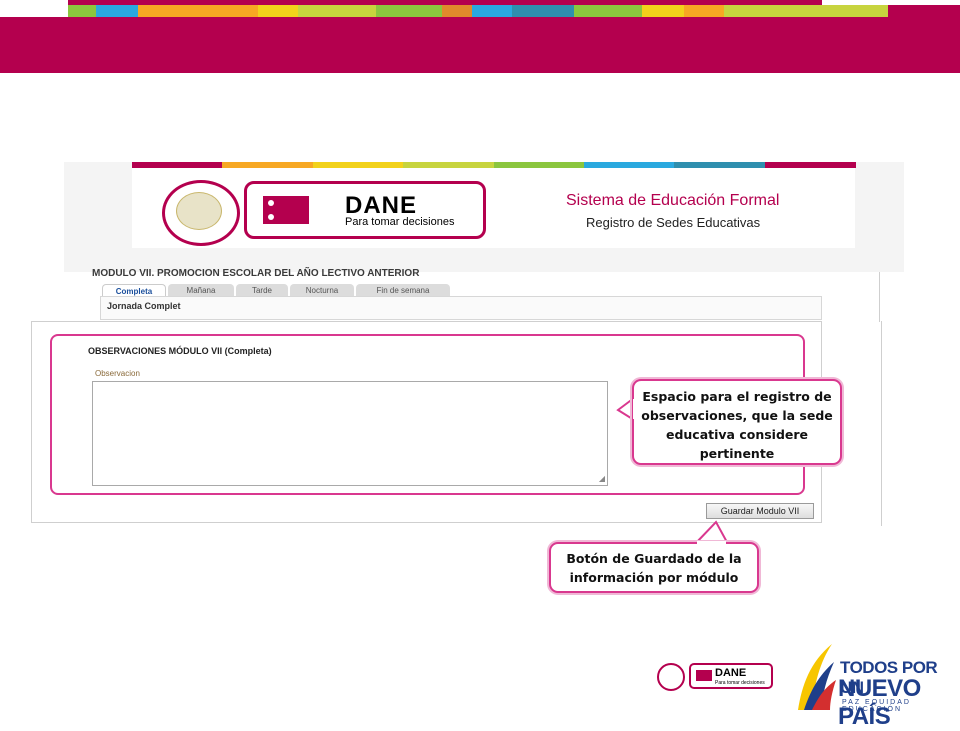  What do you see at coordinates (731, 673) in the screenshot?
I see `footer-dane-text: DANE` at bounding box center [731, 673].